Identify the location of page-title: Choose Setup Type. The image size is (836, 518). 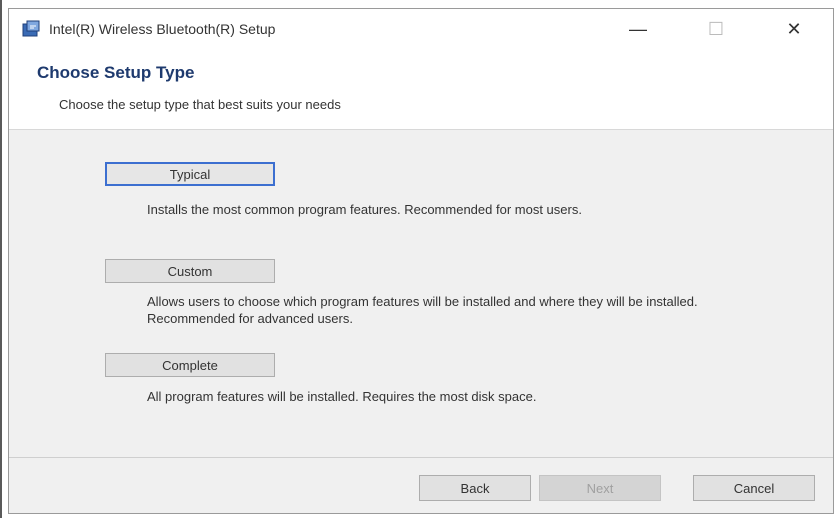
(116, 72).